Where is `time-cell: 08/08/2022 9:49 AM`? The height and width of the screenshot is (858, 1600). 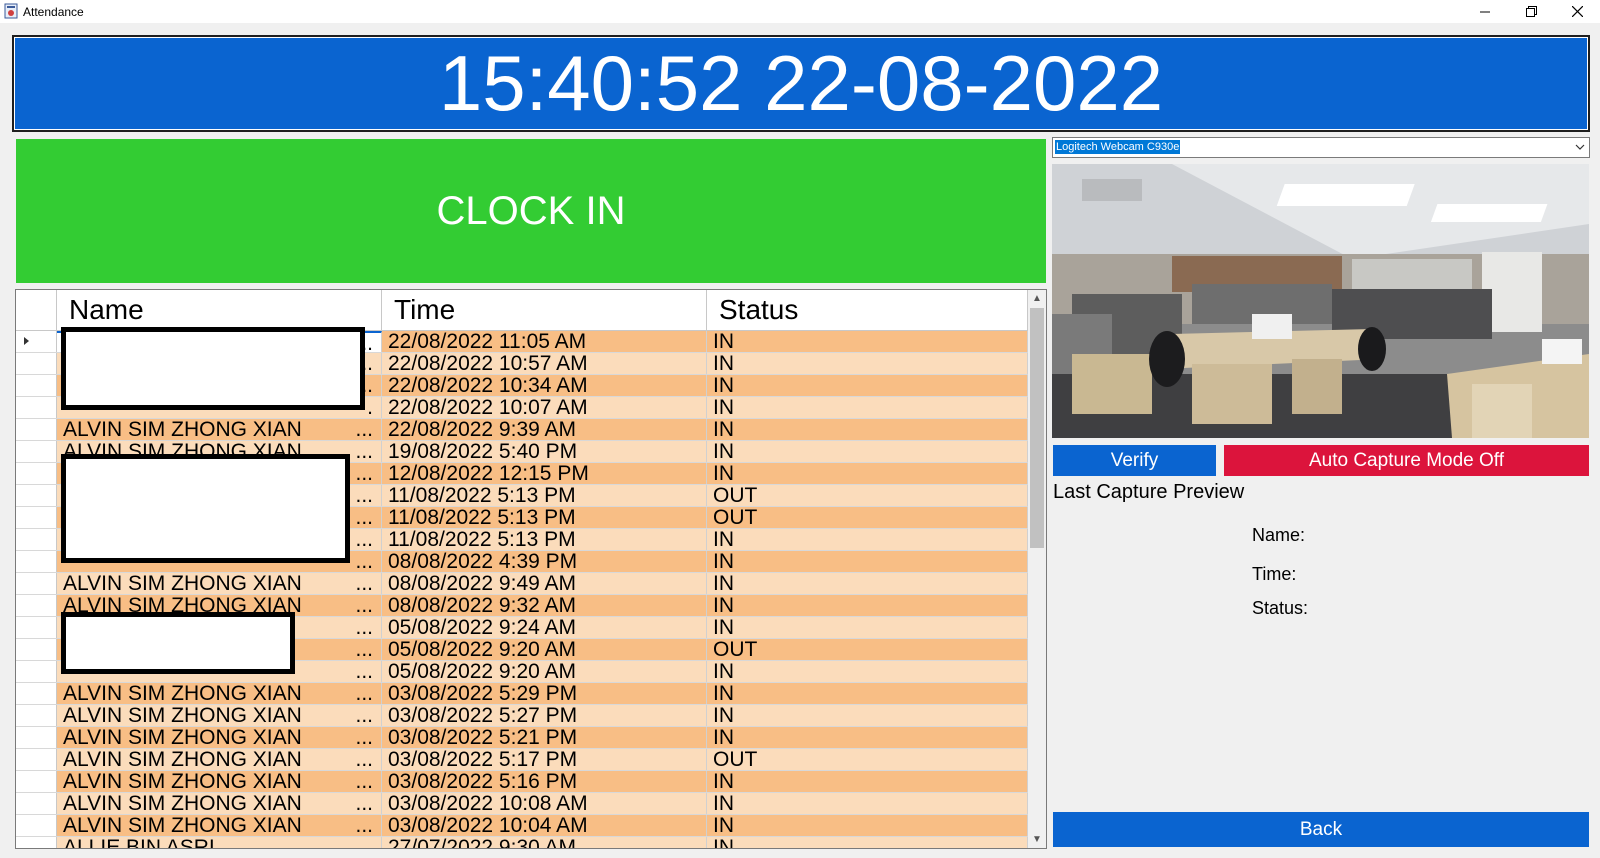 time-cell: 08/08/2022 9:49 AM is located at coordinates (544, 583).